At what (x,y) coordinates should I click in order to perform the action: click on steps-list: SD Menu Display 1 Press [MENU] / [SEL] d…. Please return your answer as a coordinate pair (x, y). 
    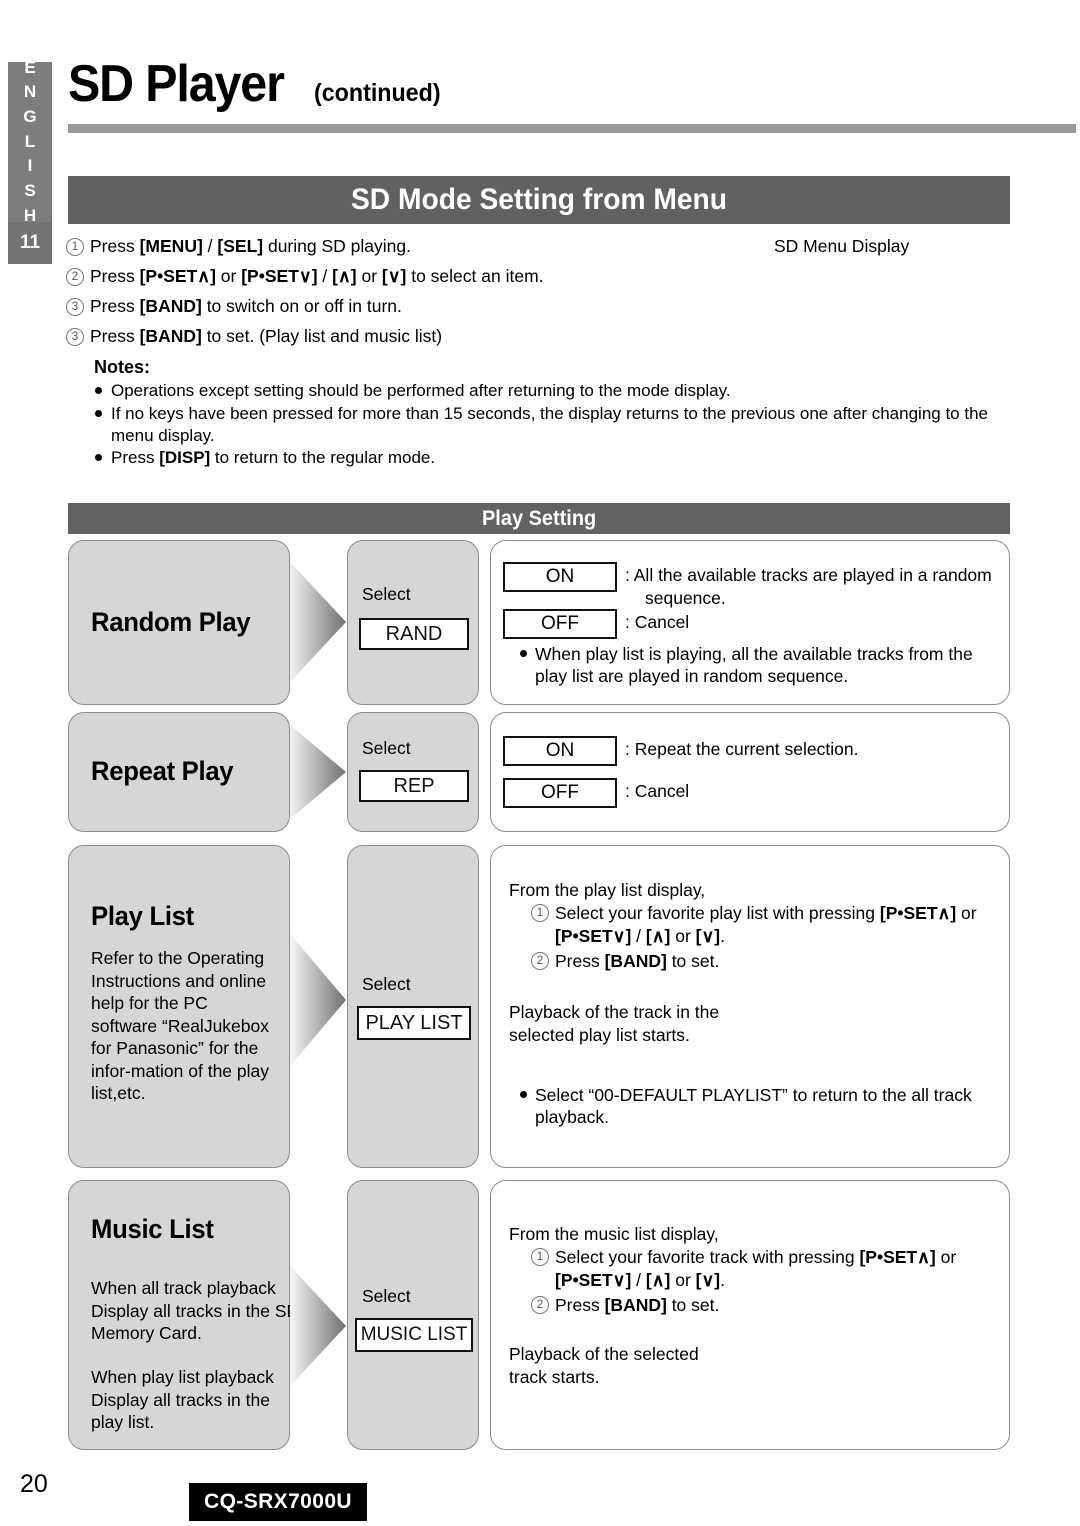
    Looking at the image, I should click on (541, 353).